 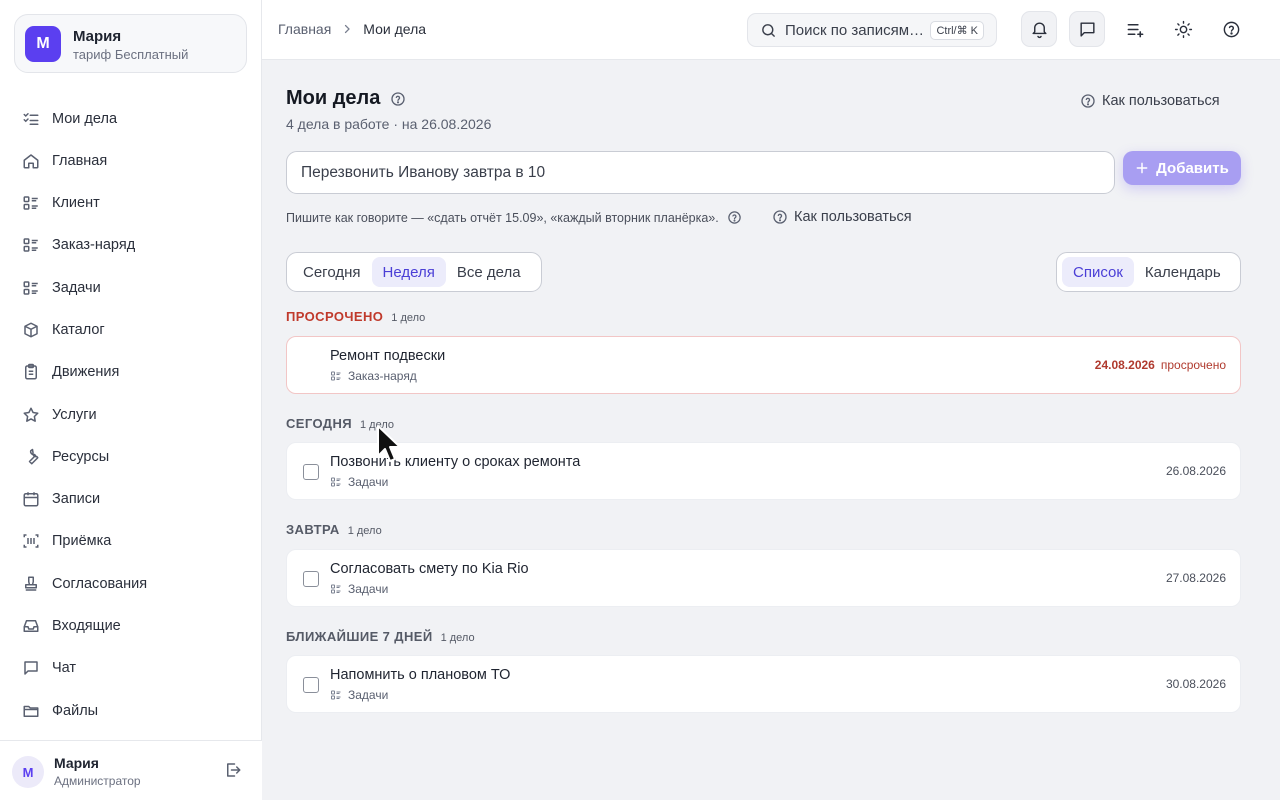 I want to click on account-name: Мария, so click(x=97, y=36).